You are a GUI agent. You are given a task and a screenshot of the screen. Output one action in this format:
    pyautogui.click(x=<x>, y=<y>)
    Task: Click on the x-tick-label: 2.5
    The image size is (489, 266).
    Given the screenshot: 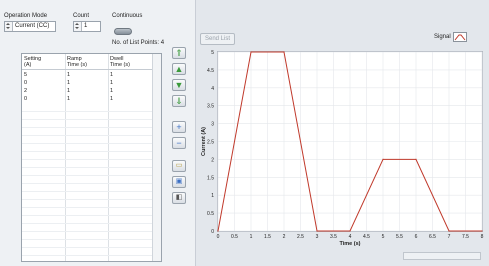 What is the action you would take?
    pyautogui.click(x=300, y=237)
    